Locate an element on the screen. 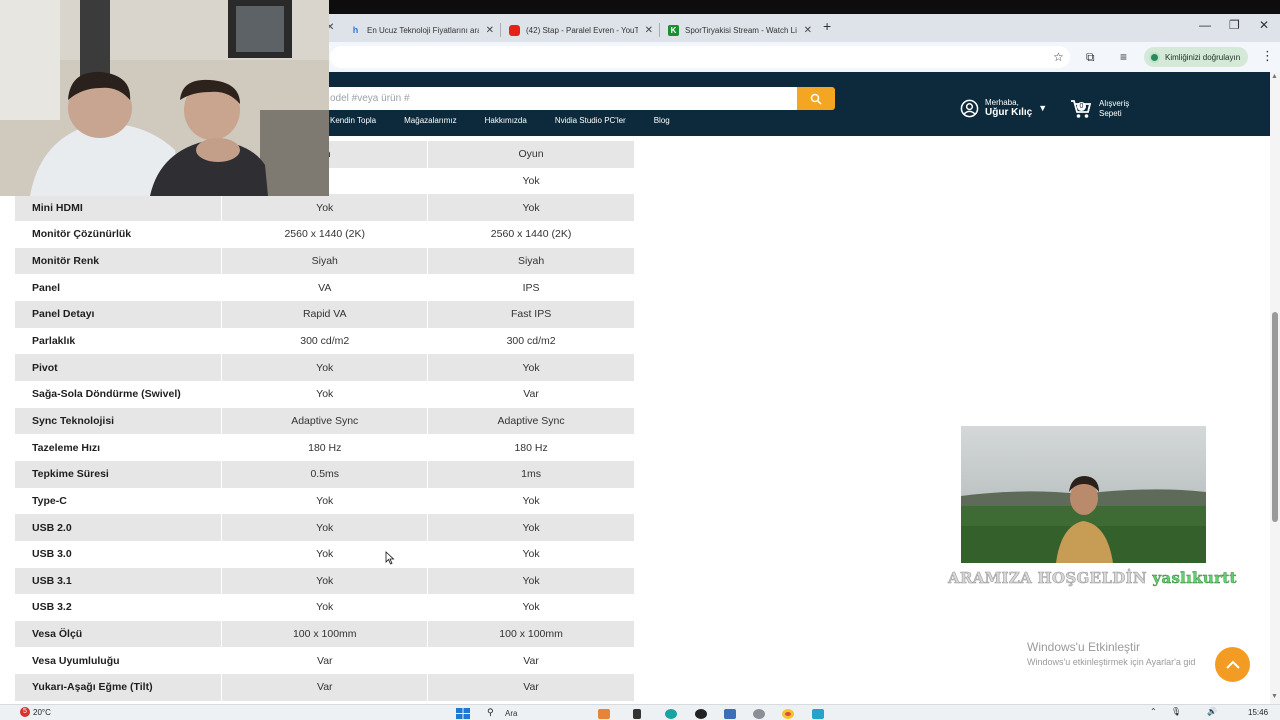 Image resolution: width=1280 pixels, height=720 pixels. search-button is located at coordinates (816, 98).